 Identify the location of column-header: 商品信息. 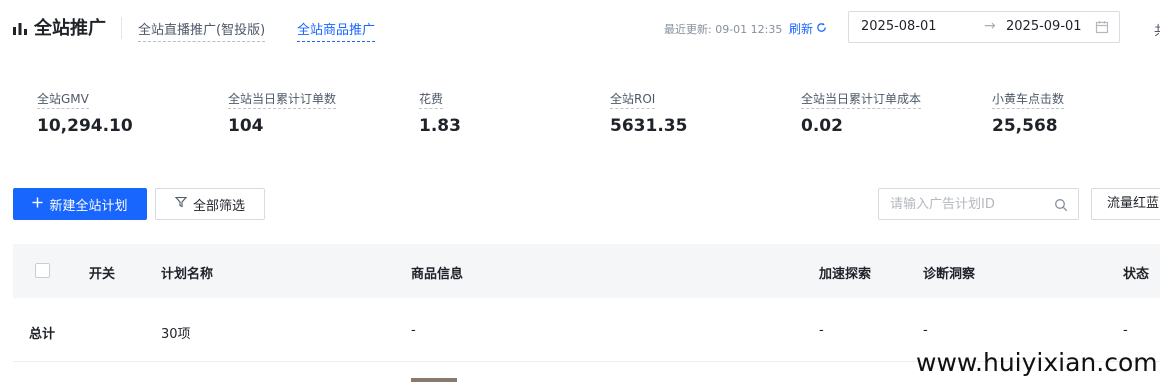
(437, 274).